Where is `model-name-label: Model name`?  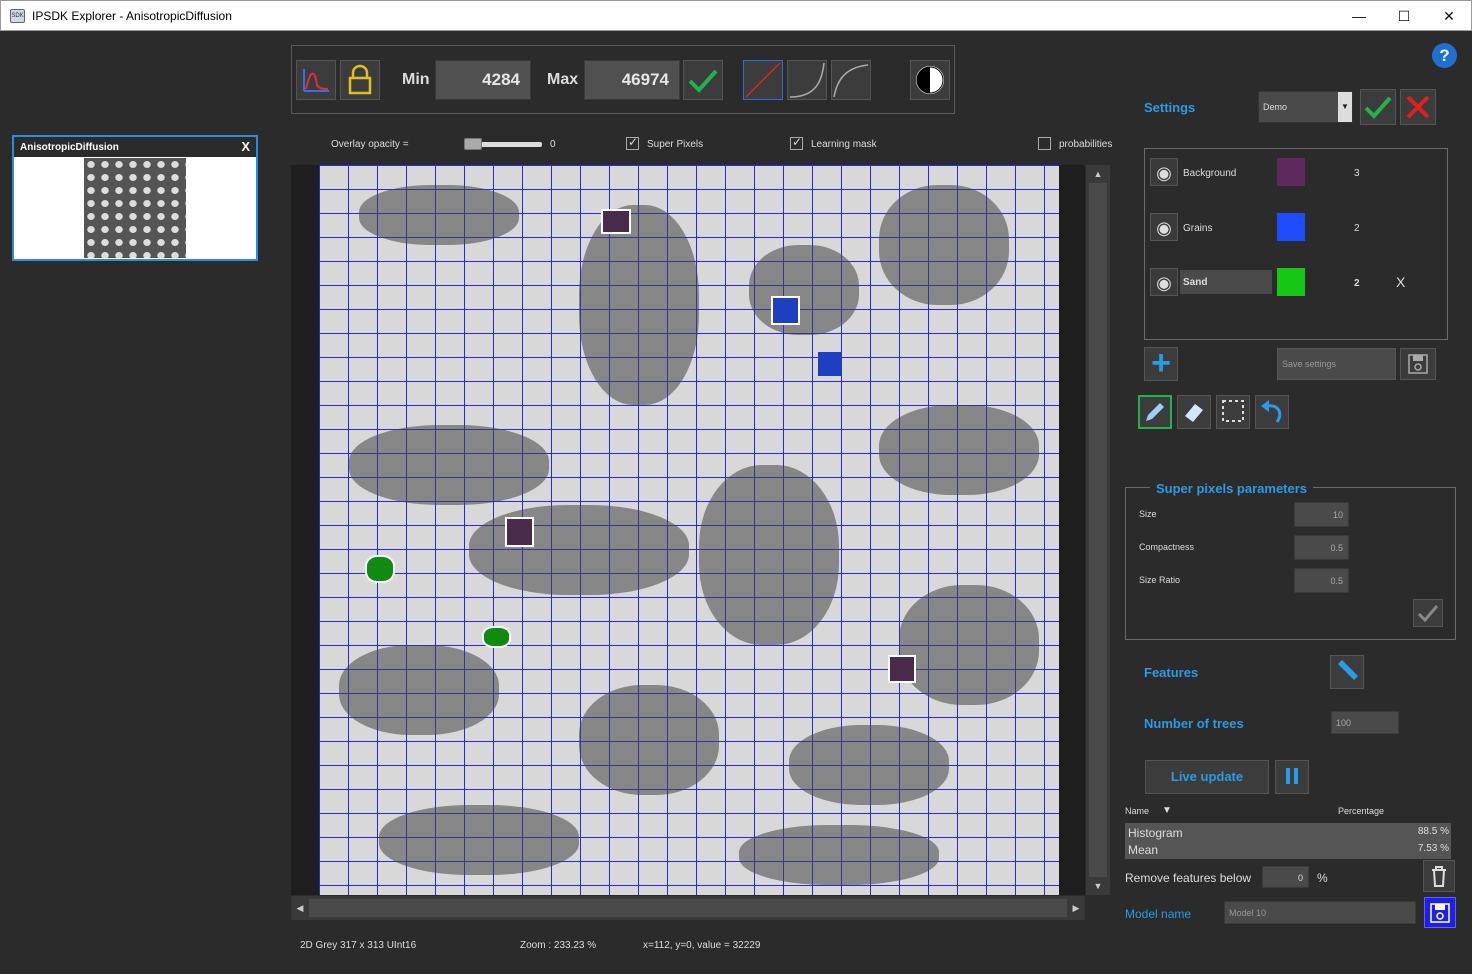
model-name-label: Model name is located at coordinates (1158, 914).